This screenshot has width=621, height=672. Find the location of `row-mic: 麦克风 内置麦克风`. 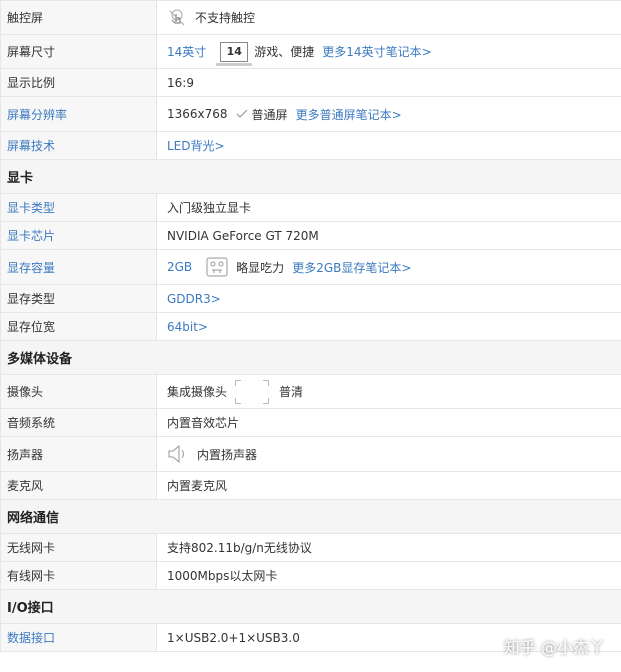

row-mic: 麦克风 内置麦克风 is located at coordinates (311, 486).